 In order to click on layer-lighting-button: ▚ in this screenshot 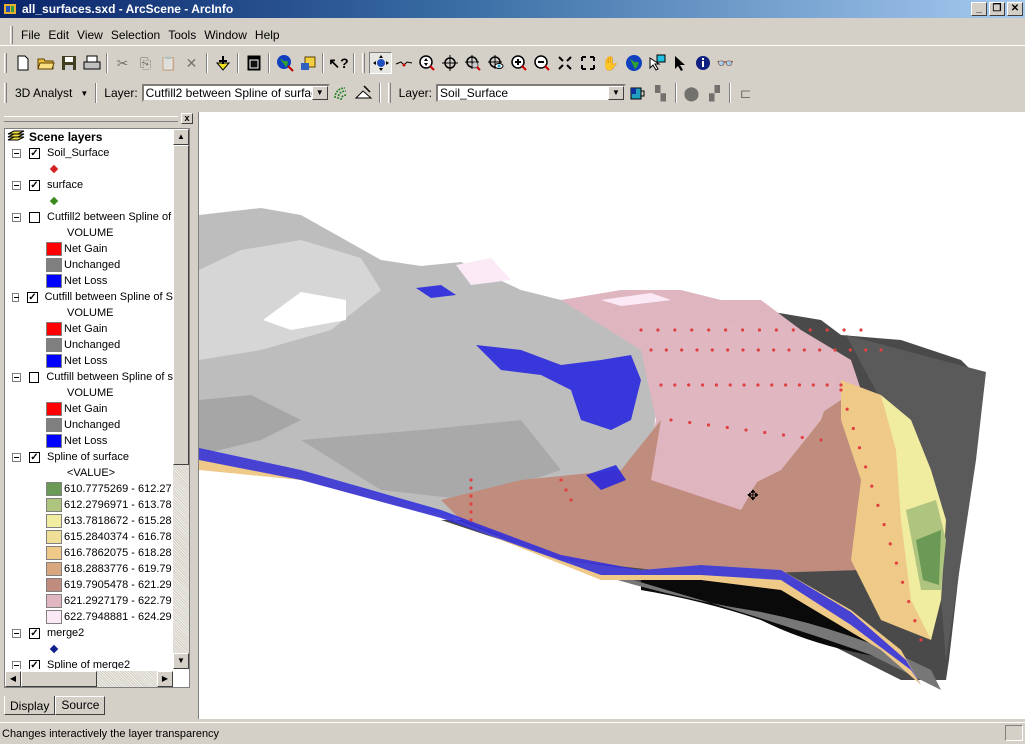, I will do `click(660, 93)`.